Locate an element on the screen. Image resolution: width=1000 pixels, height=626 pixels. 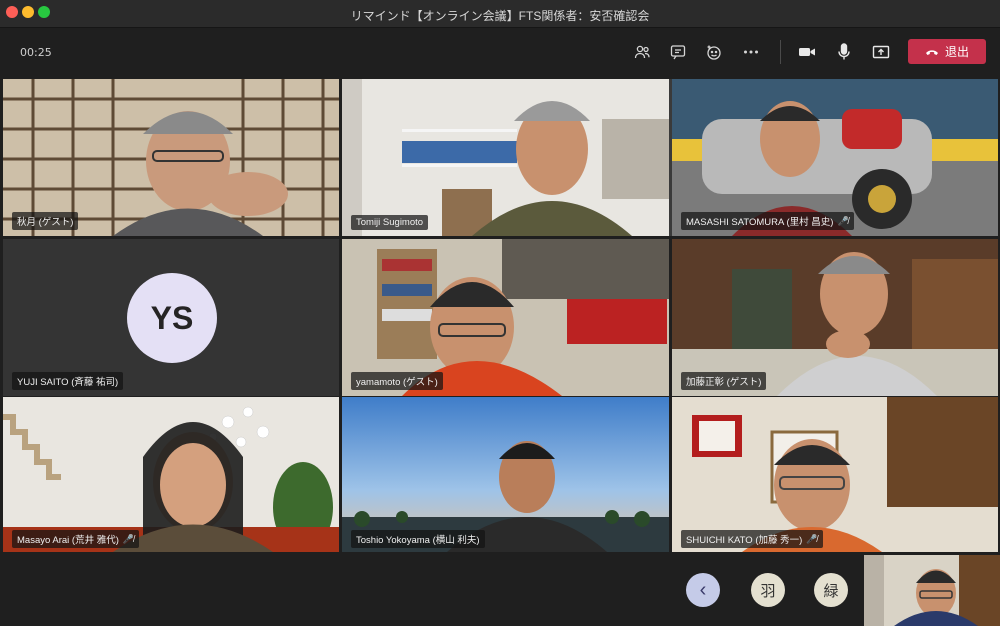
reactions-icon is located at coordinates (714, 52).